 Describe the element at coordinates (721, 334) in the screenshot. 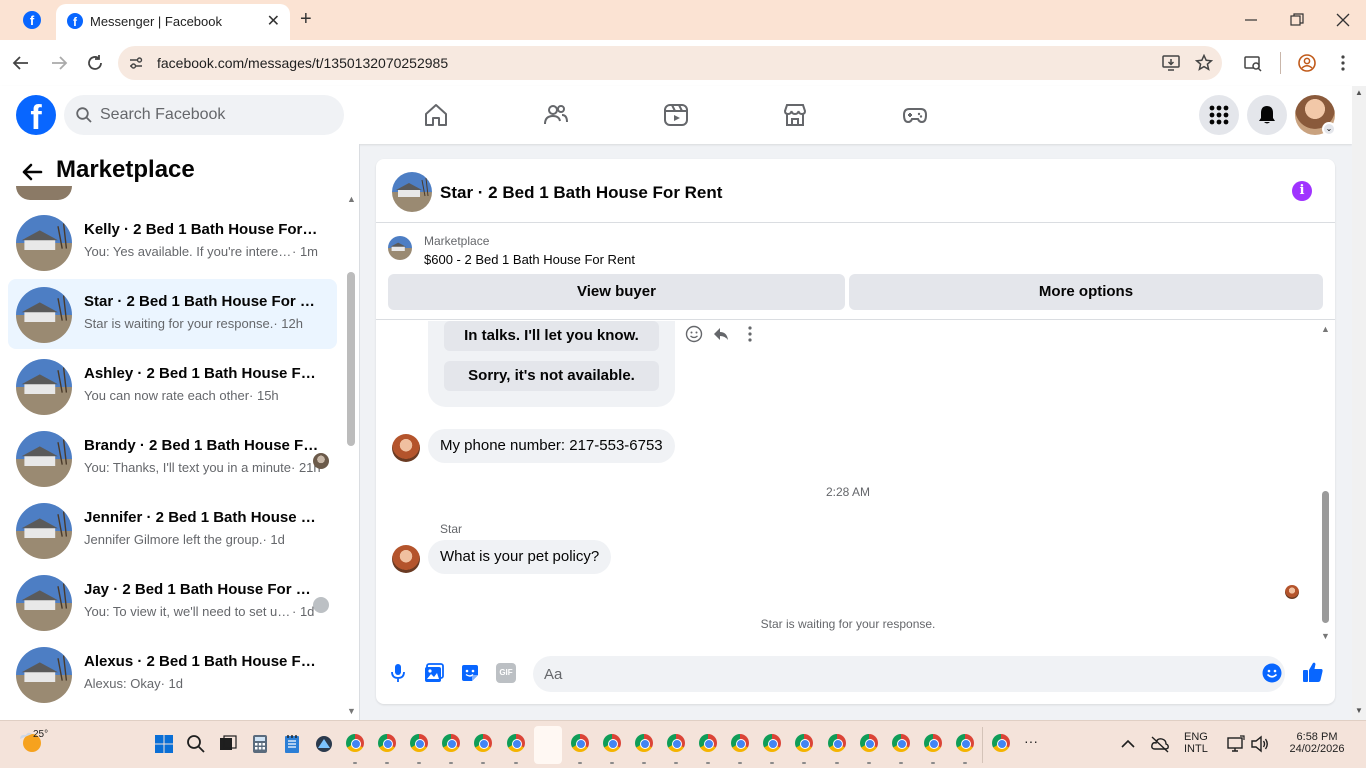

I see `reply-icon` at that location.